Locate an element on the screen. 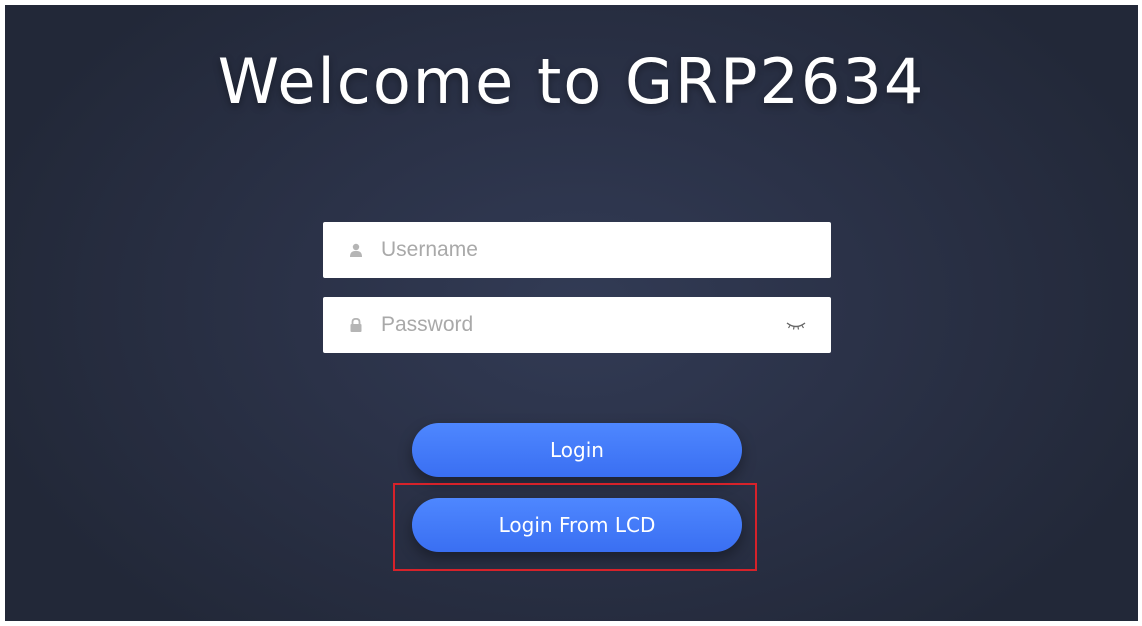 The height and width of the screenshot is (626, 1142). password-field is located at coordinates (577, 325).